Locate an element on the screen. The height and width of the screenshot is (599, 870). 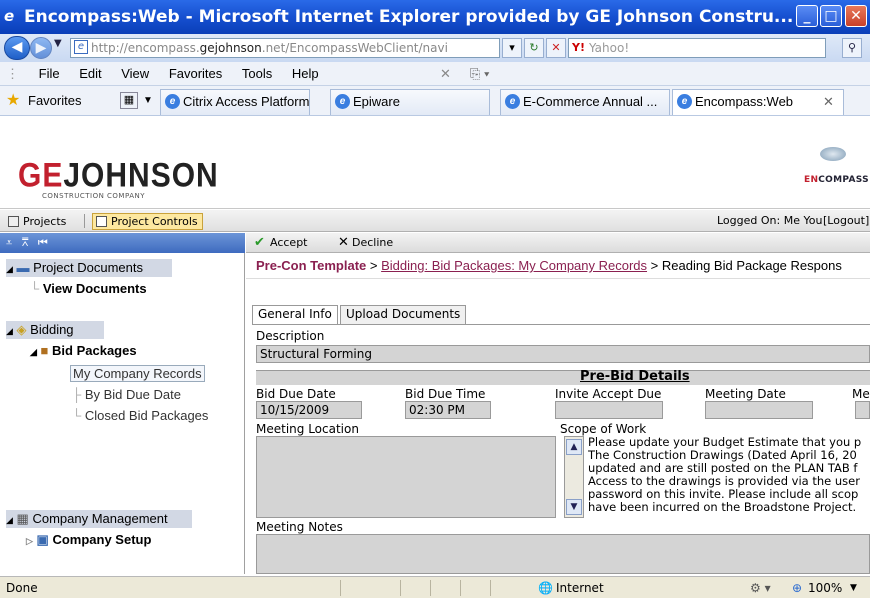
tree-project-documents: ◢ ▬ Project Documents is located at coordinates (89, 268).